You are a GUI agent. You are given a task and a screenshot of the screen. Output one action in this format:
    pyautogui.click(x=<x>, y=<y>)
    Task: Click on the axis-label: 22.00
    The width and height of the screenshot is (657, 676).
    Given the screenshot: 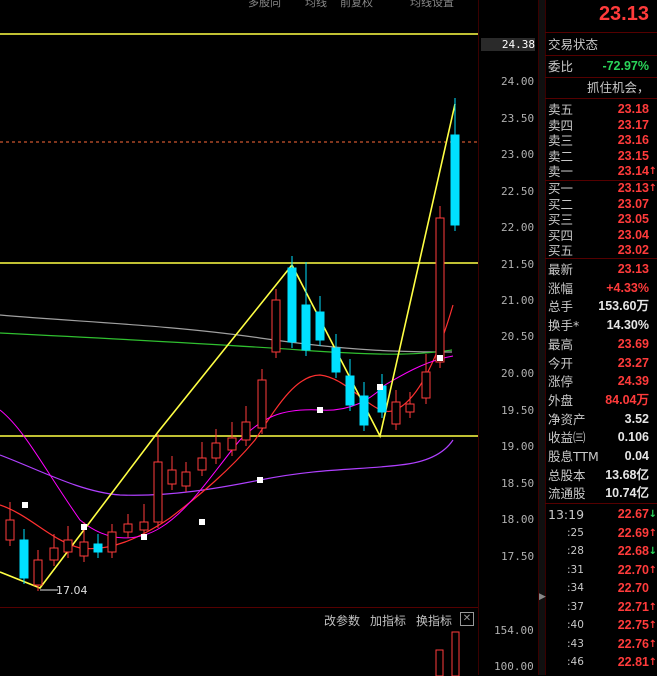 What is the action you would take?
    pyautogui.click(x=518, y=227)
    